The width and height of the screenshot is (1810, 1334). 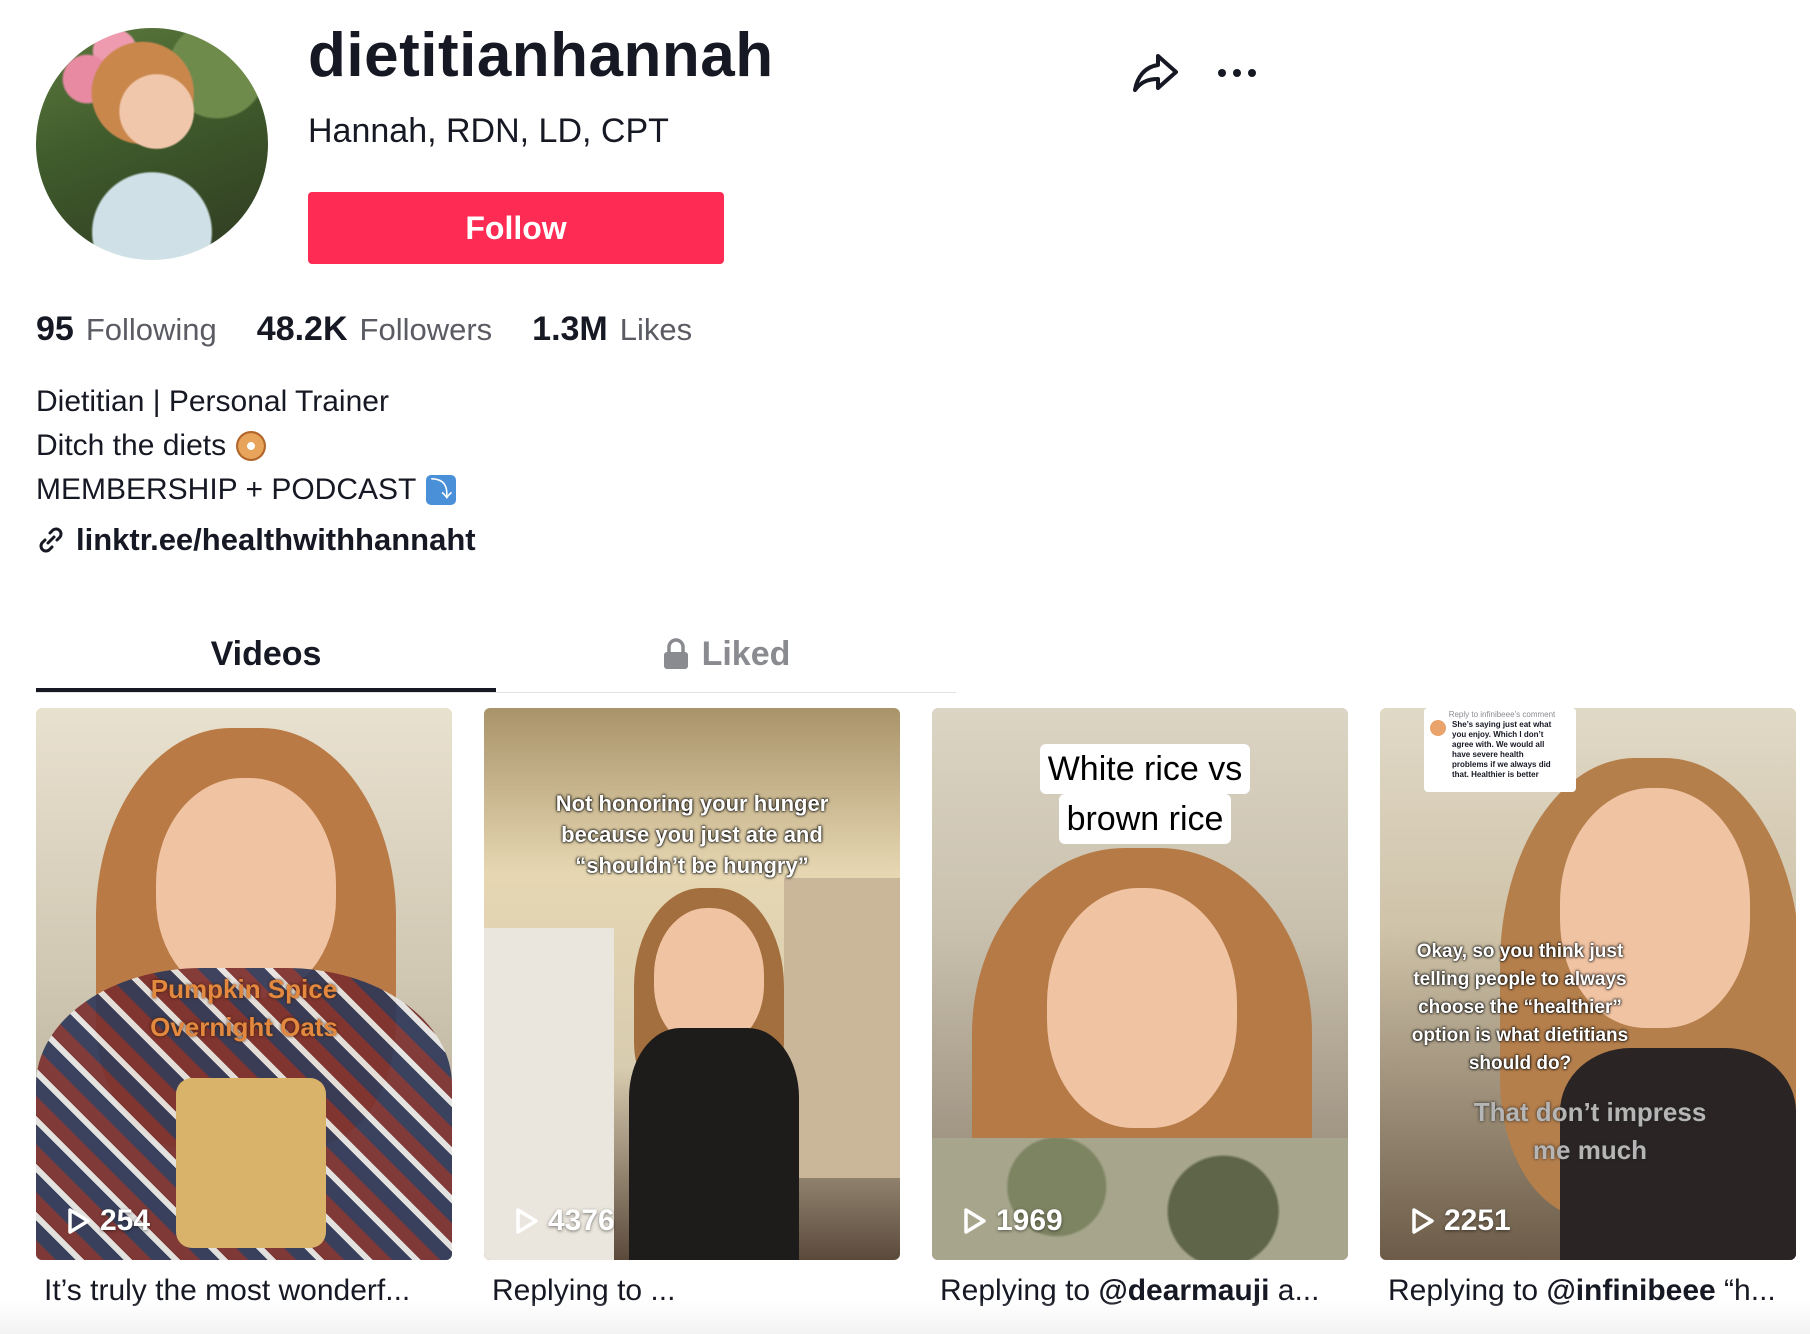 I want to click on video-thumbnail: Pumpkin Spice Overnight Oats 254, so click(x=244, y=984).